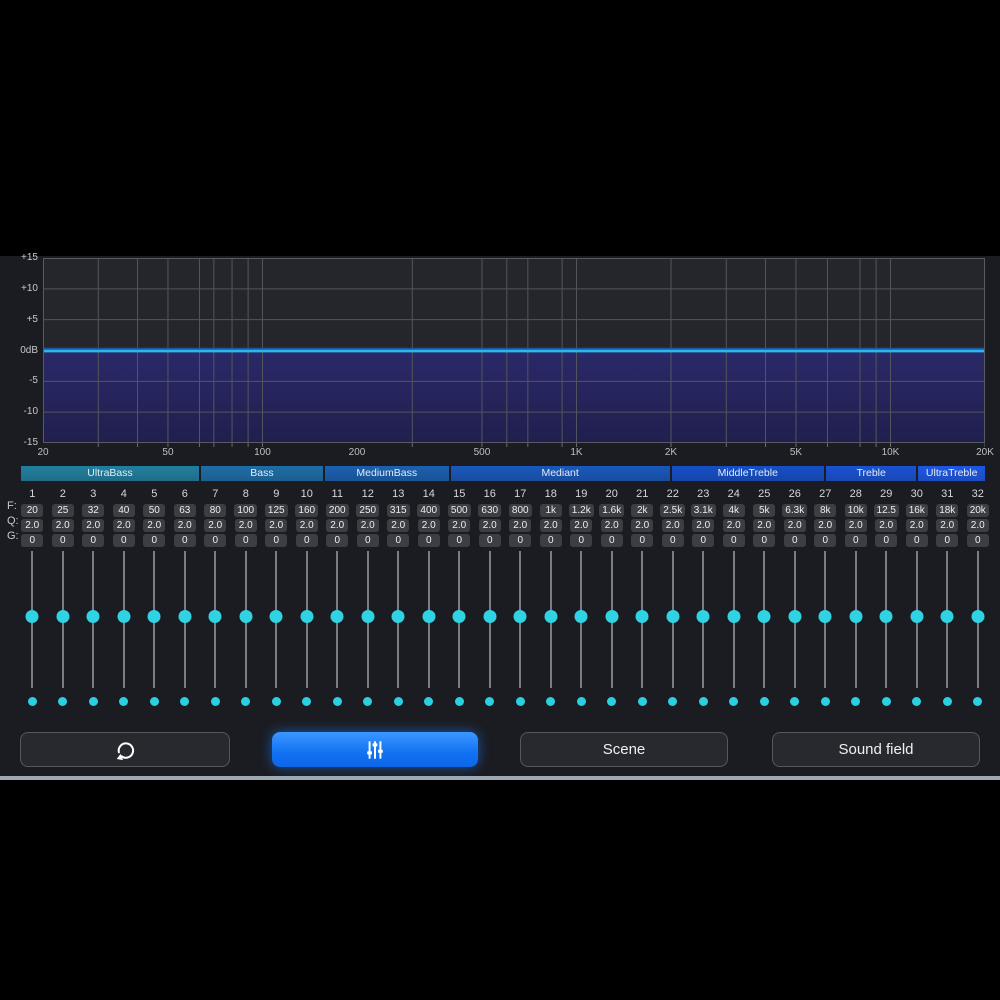  What do you see at coordinates (871, 473) in the screenshot?
I see `band-segment-treble: Treble` at bounding box center [871, 473].